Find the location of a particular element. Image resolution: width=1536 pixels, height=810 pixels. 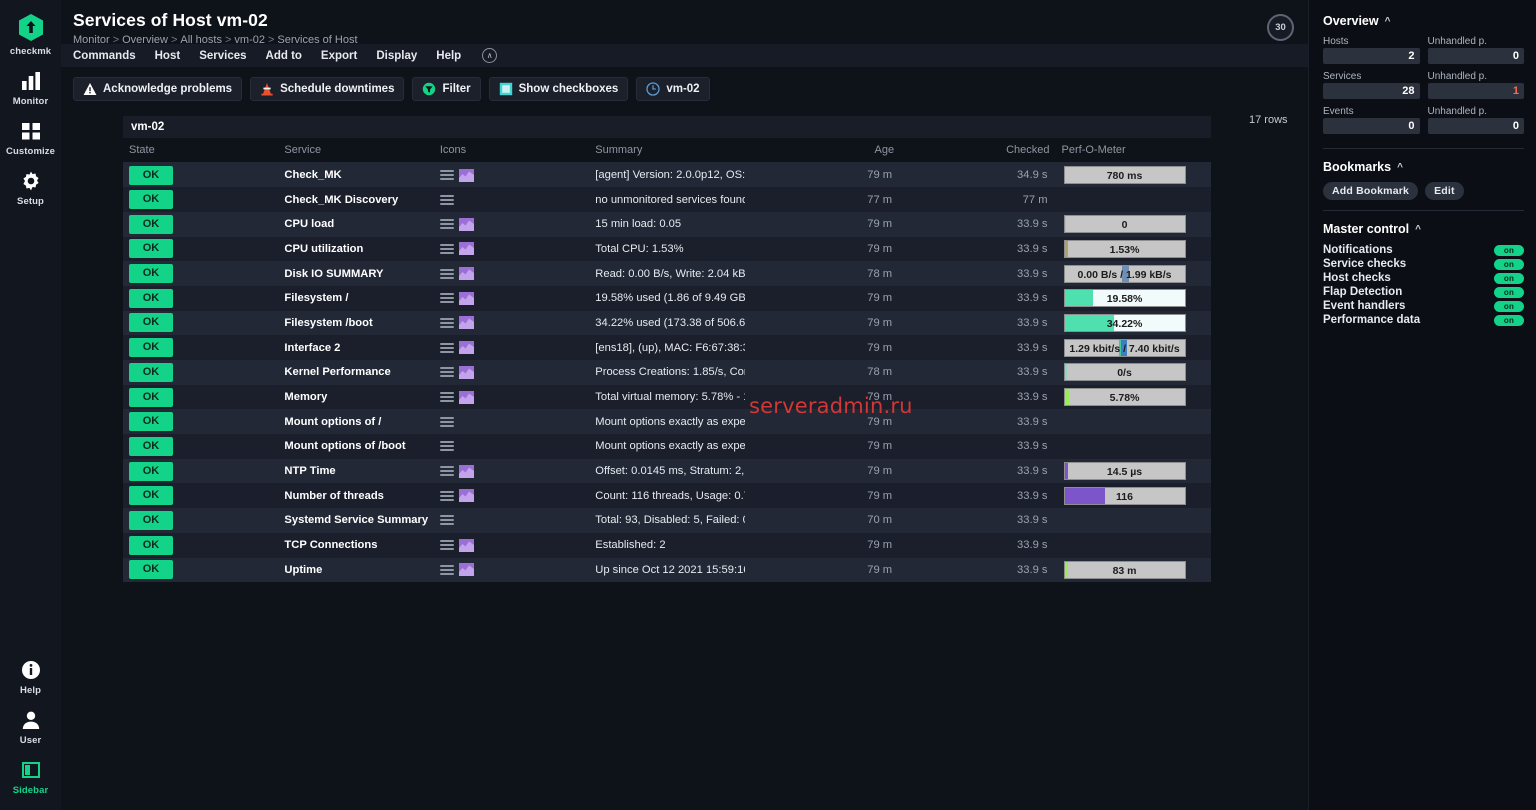

column-header-state: State is located at coordinates (201, 151).